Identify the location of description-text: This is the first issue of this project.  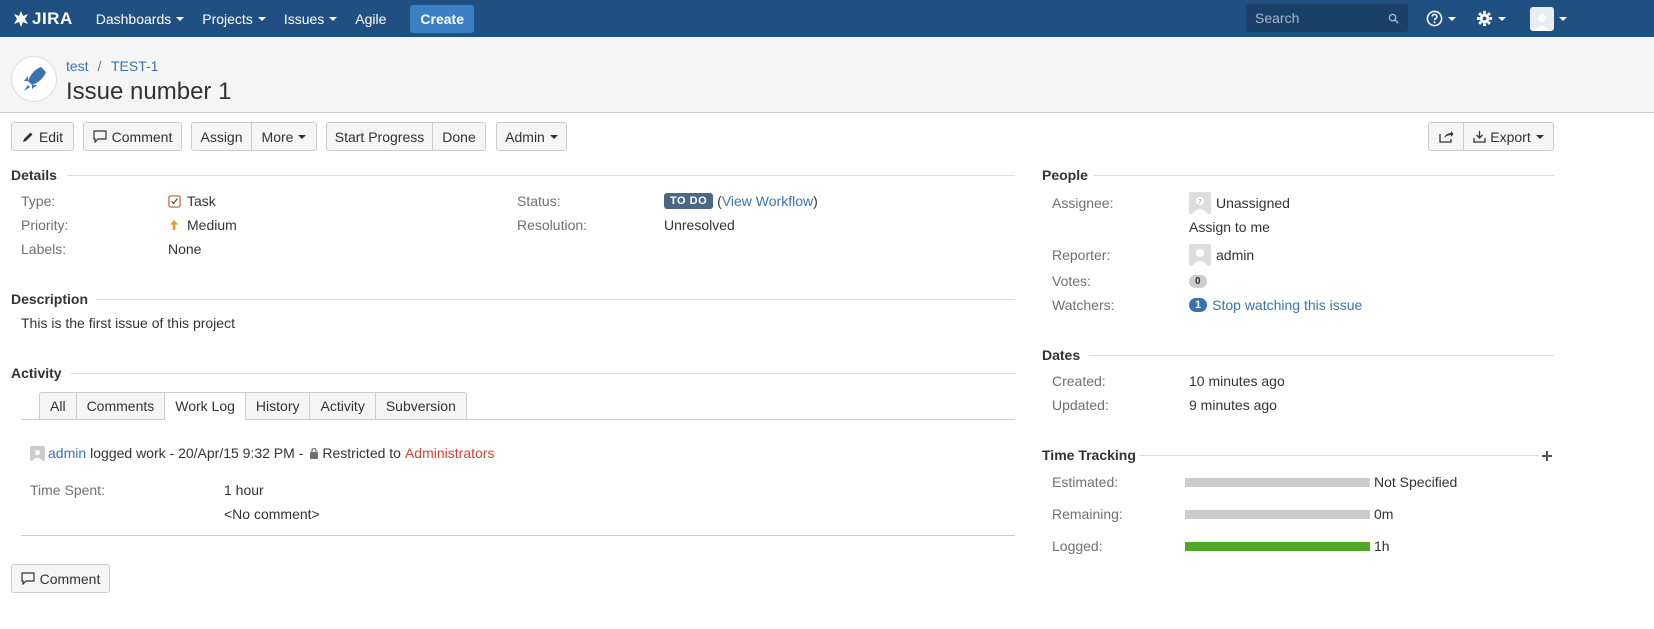
(128, 323).